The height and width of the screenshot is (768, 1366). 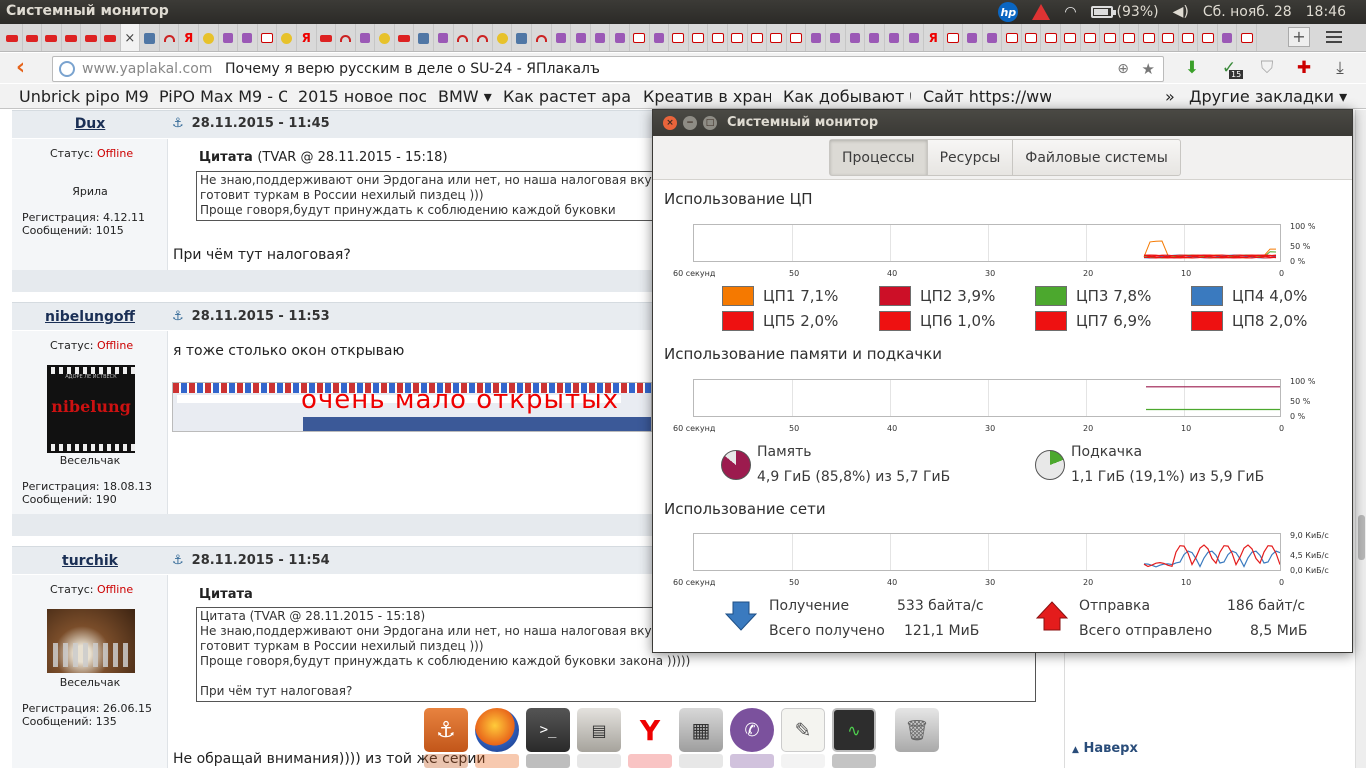 I want to click on cpu-legend-item: ЦП5 2,0%, so click(x=780, y=321).